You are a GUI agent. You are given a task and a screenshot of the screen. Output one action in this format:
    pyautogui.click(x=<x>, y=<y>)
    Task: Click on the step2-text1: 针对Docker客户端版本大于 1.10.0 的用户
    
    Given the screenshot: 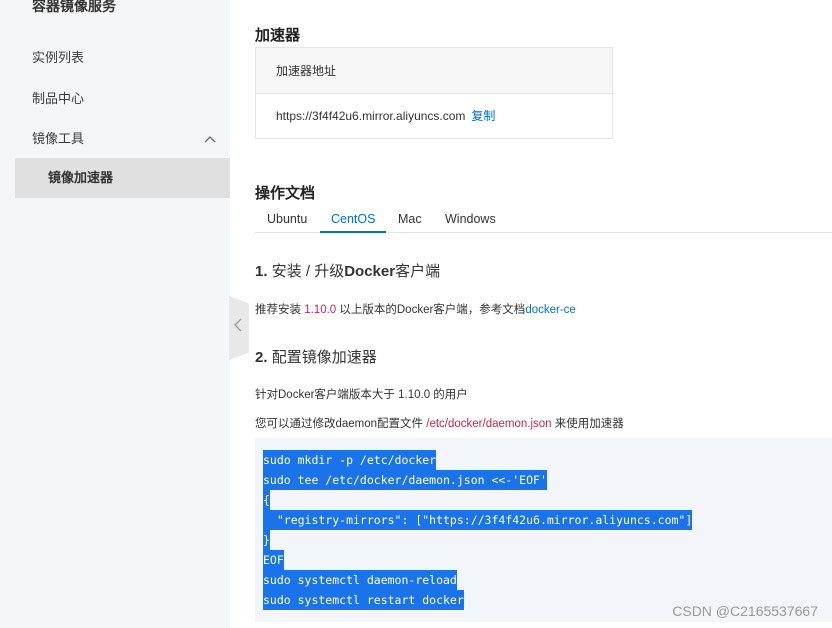 What is the action you would take?
    pyautogui.click(x=361, y=395)
    